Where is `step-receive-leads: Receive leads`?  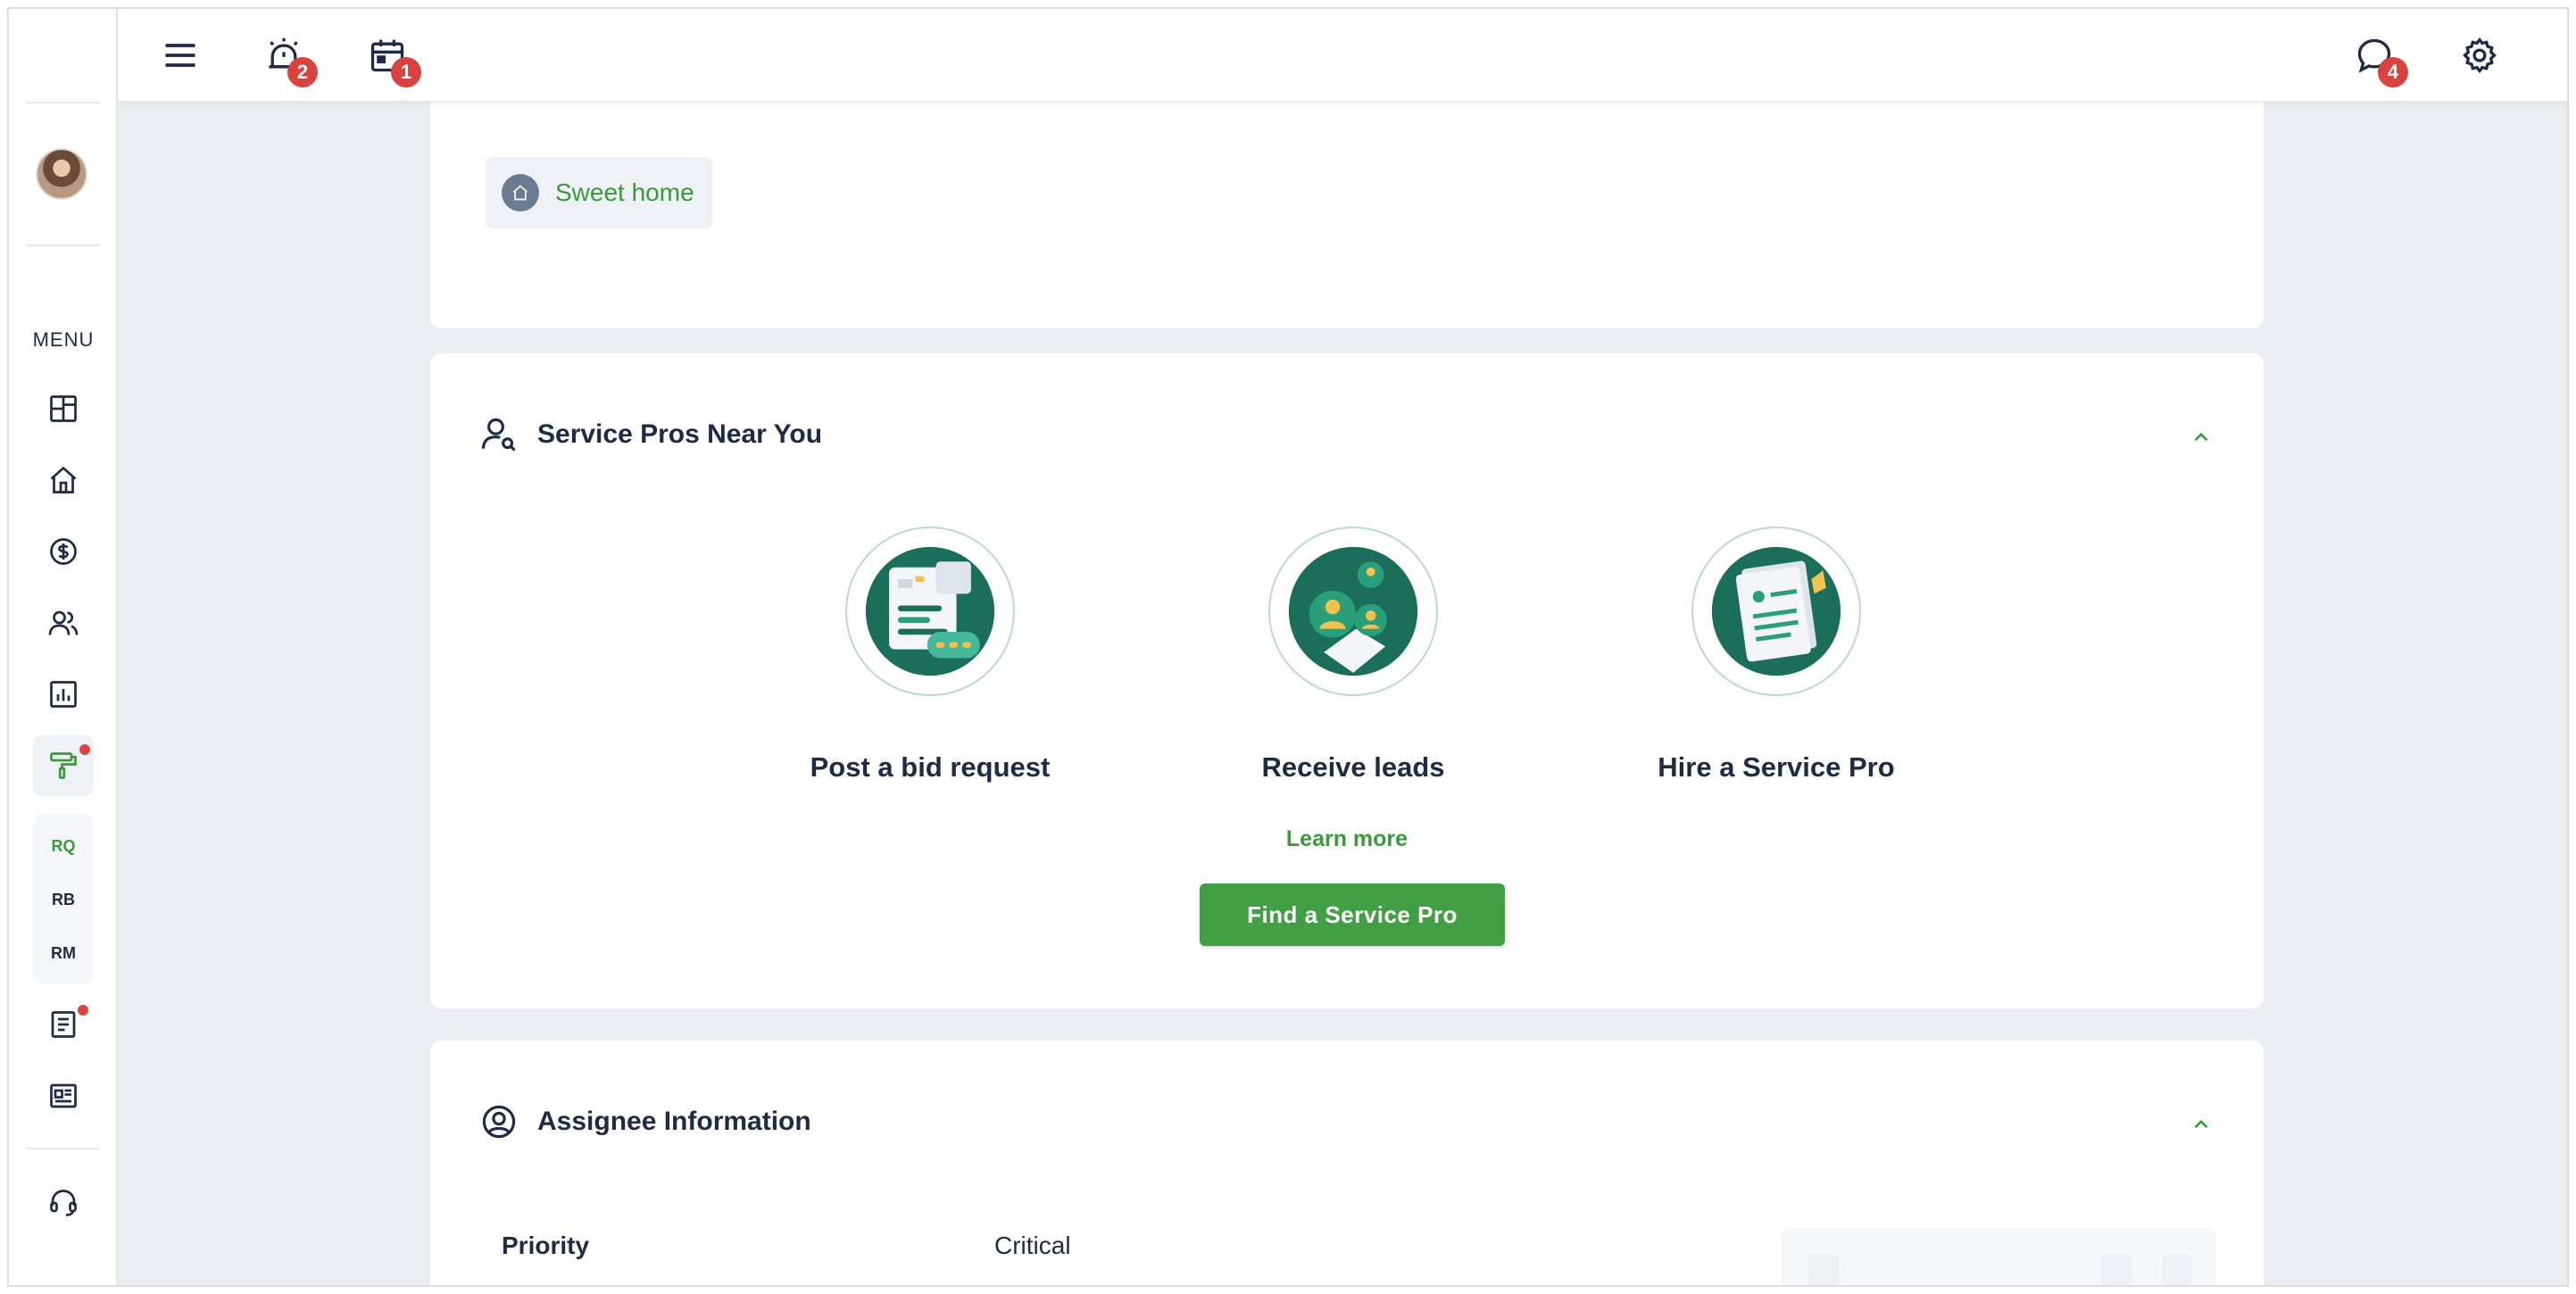
step-receive-leads: Receive leads is located at coordinates (1353, 655).